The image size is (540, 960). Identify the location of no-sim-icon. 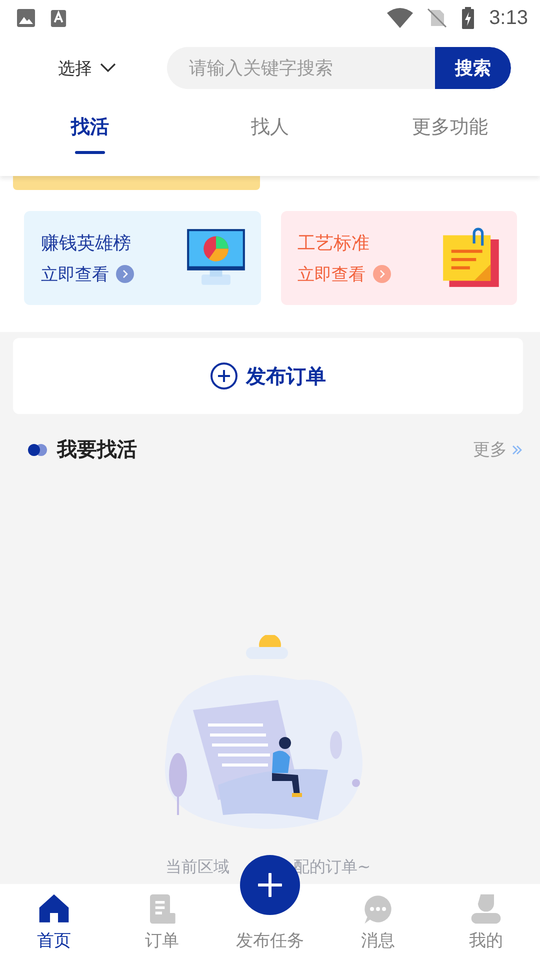
(437, 18).